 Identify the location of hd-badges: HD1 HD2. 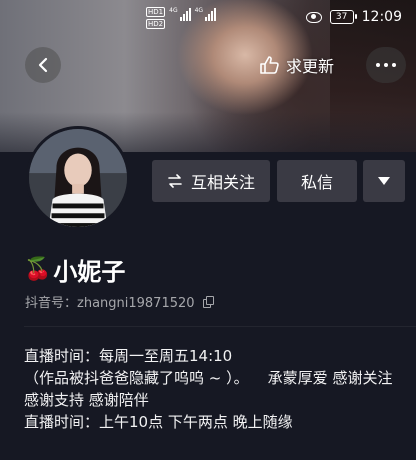
(156, 18).